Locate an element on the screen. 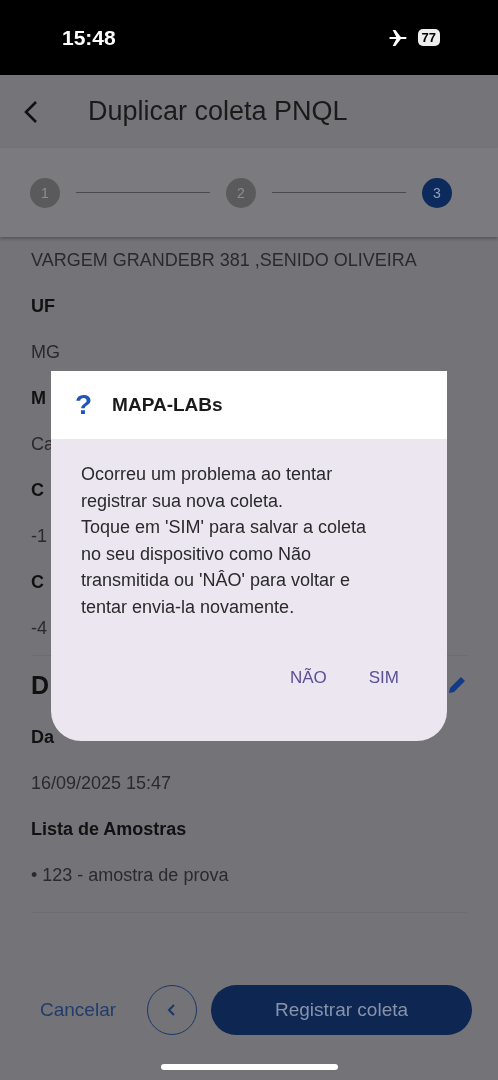  field-value: -1 is located at coordinates (39, 536).